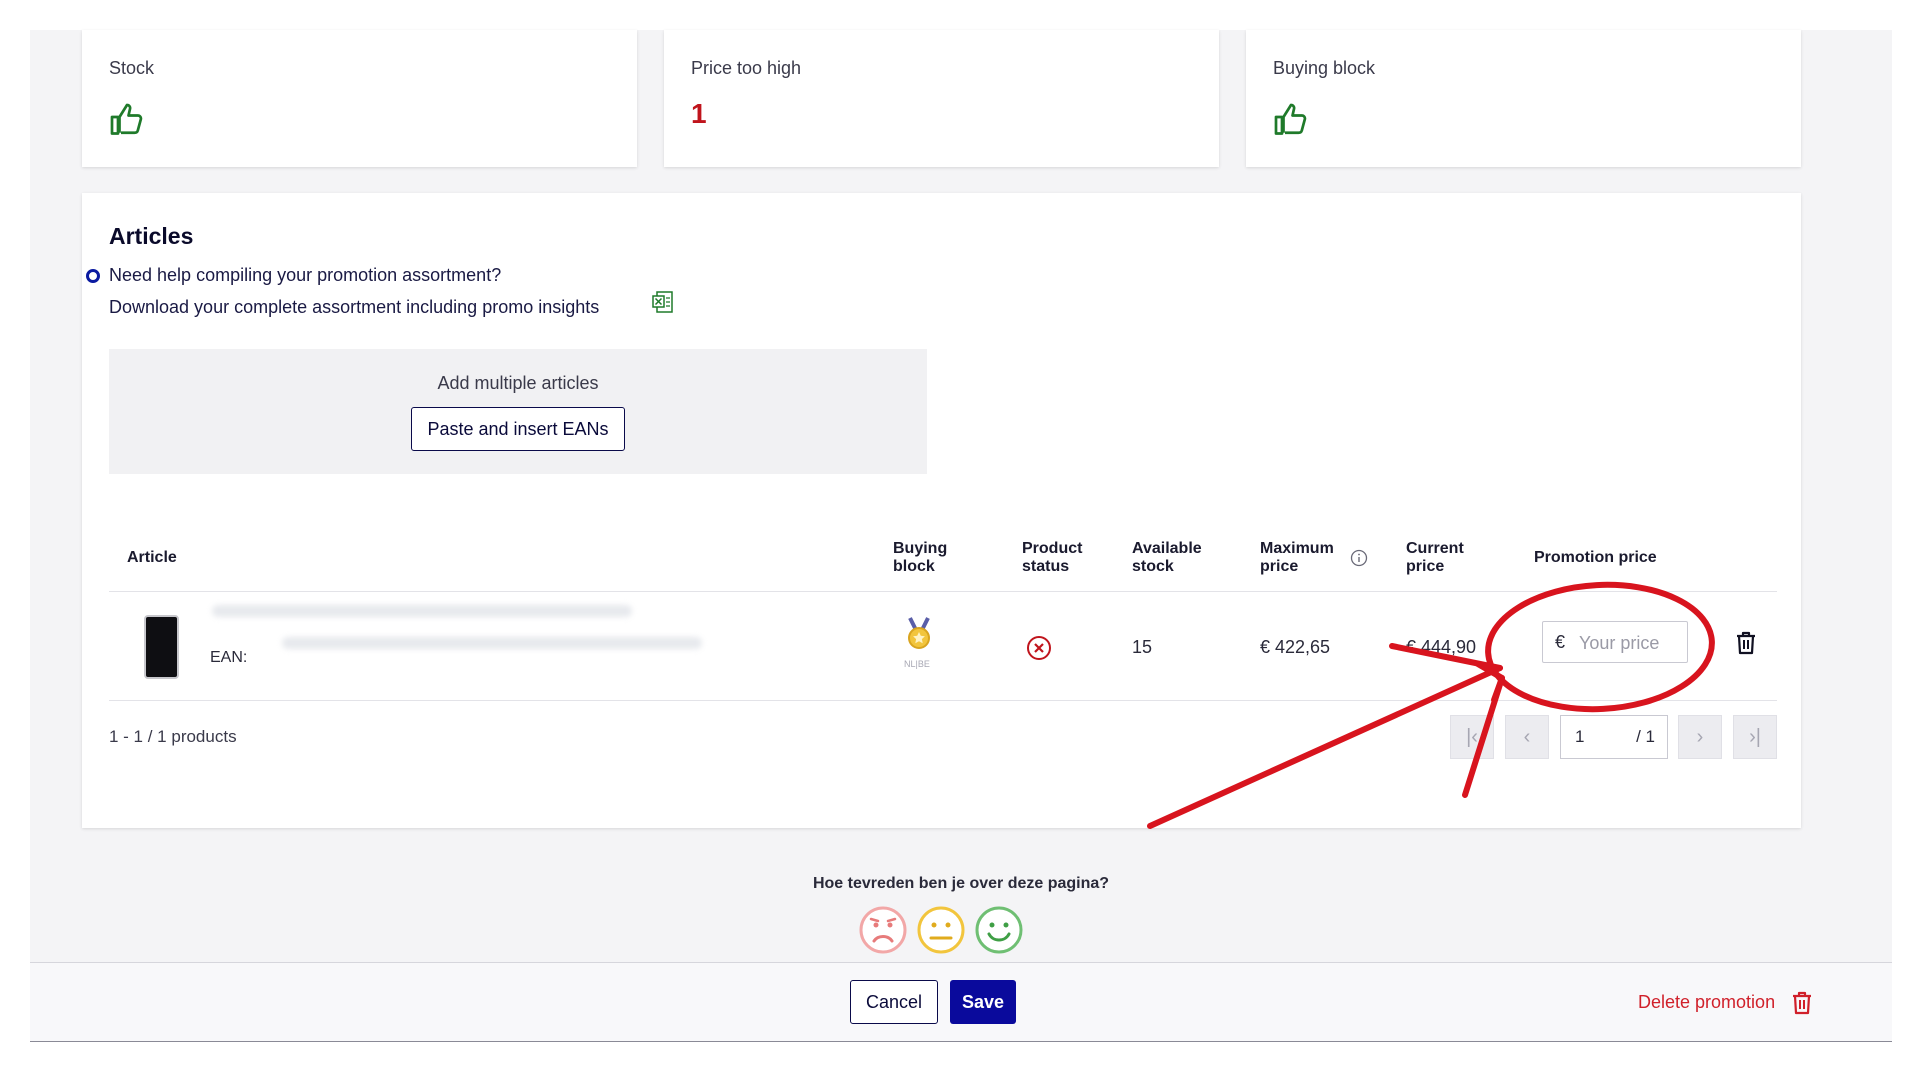 The image size is (1920, 1080). Describe the element at coordinates (1153, 566) in the screenshot. I see `header-line: stock` at that location.